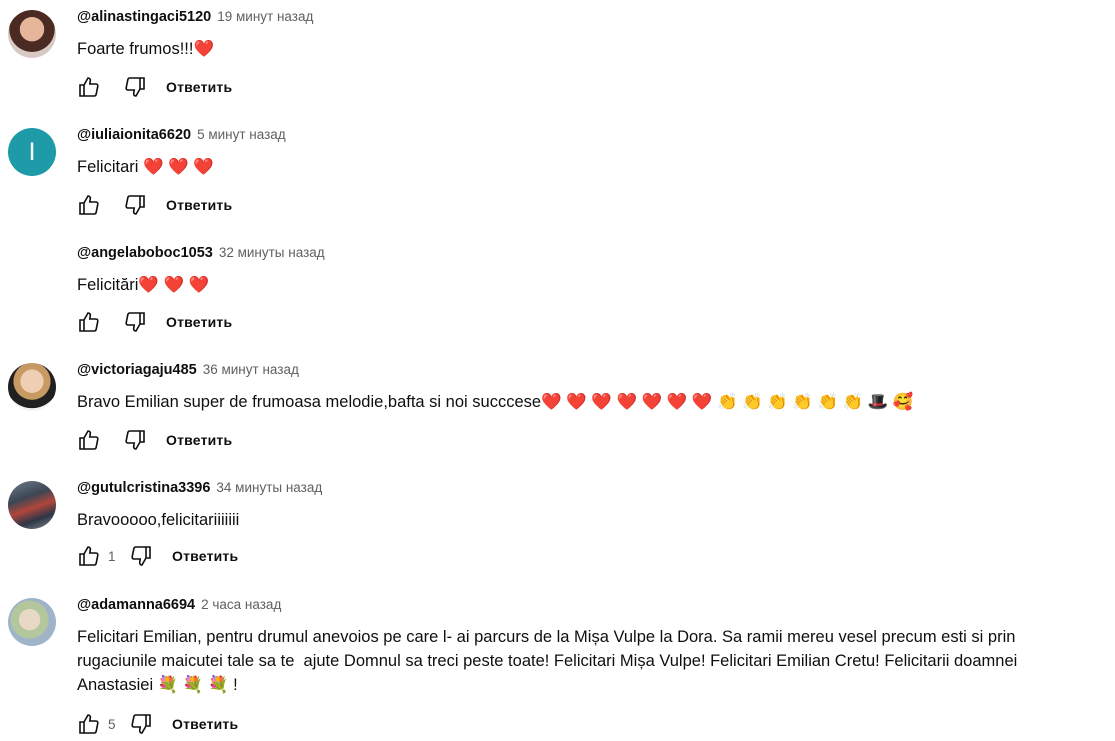  I want to click on like-count: 1, so click(112, 556).